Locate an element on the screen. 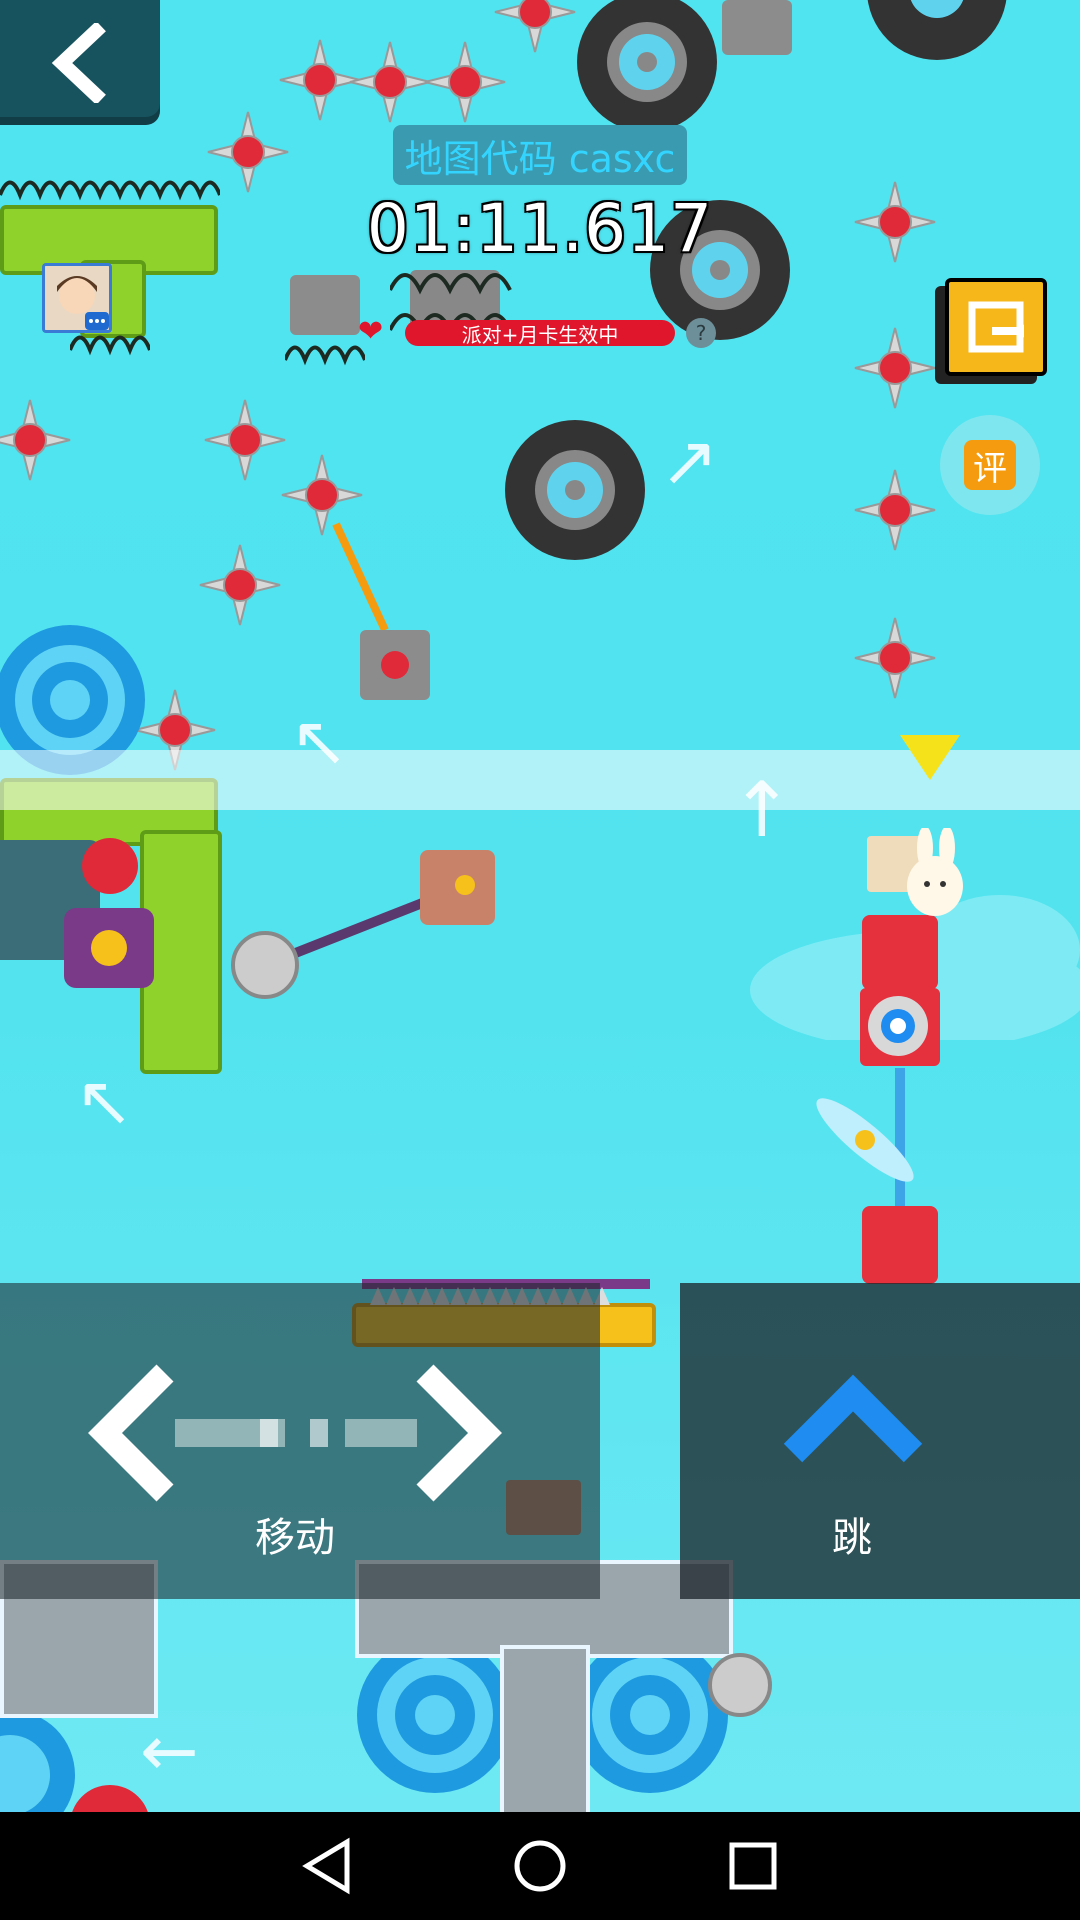 The width and height of the screenshot is (1080, 1920). back-button is located at coordinates (80, 62).